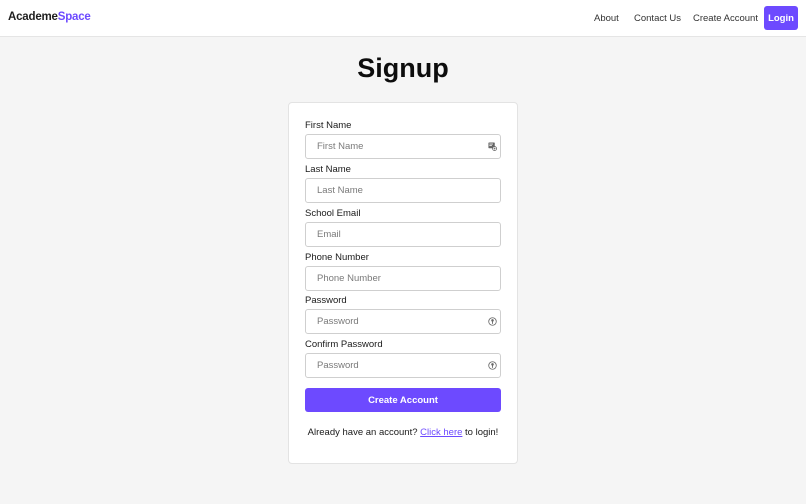  I want to click on login-prompt-suffix: to login!, so click(480, 432).